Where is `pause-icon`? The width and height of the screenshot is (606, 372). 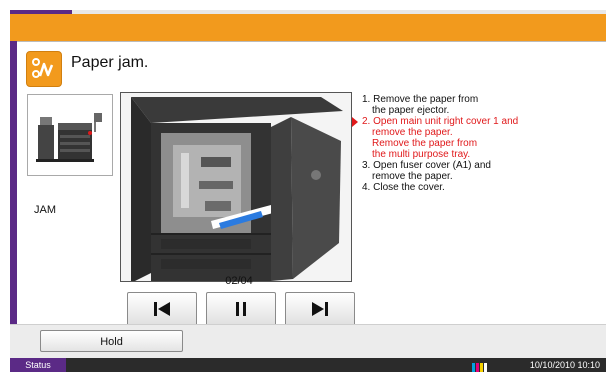 pause-icon is located at coordinates (241, 309).